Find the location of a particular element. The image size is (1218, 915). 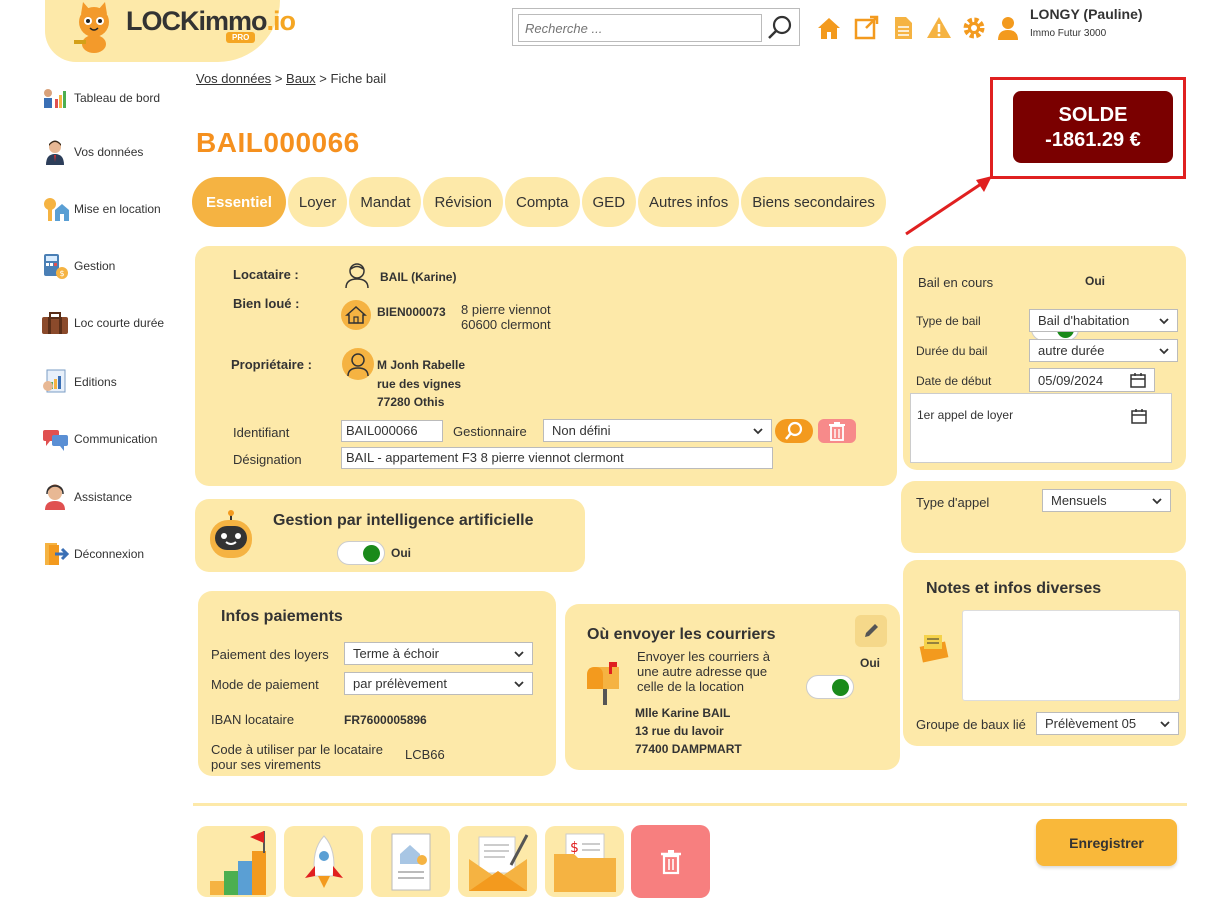

mode-paiement-label: Mode de paiement is located at coordinates (265, 684).